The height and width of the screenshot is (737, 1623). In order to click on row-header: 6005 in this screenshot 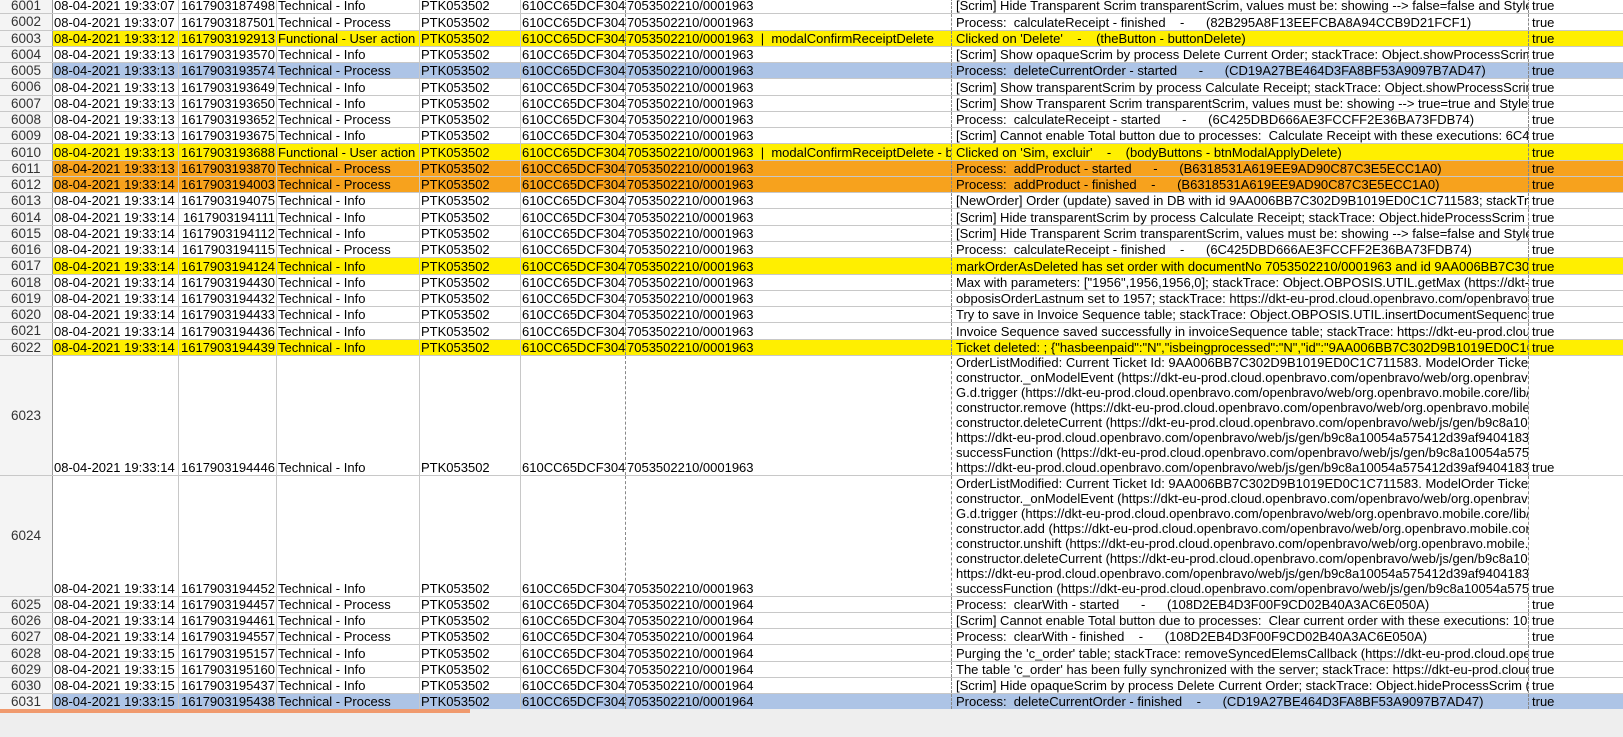, I will do `click(26, 71)`.